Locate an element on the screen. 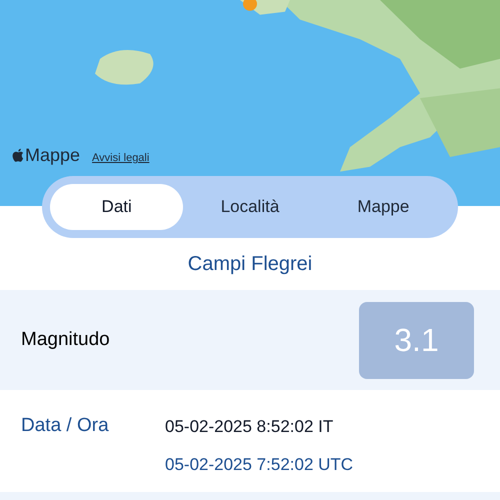  maps-brand: Mappe is located at coordinates (52, 155).